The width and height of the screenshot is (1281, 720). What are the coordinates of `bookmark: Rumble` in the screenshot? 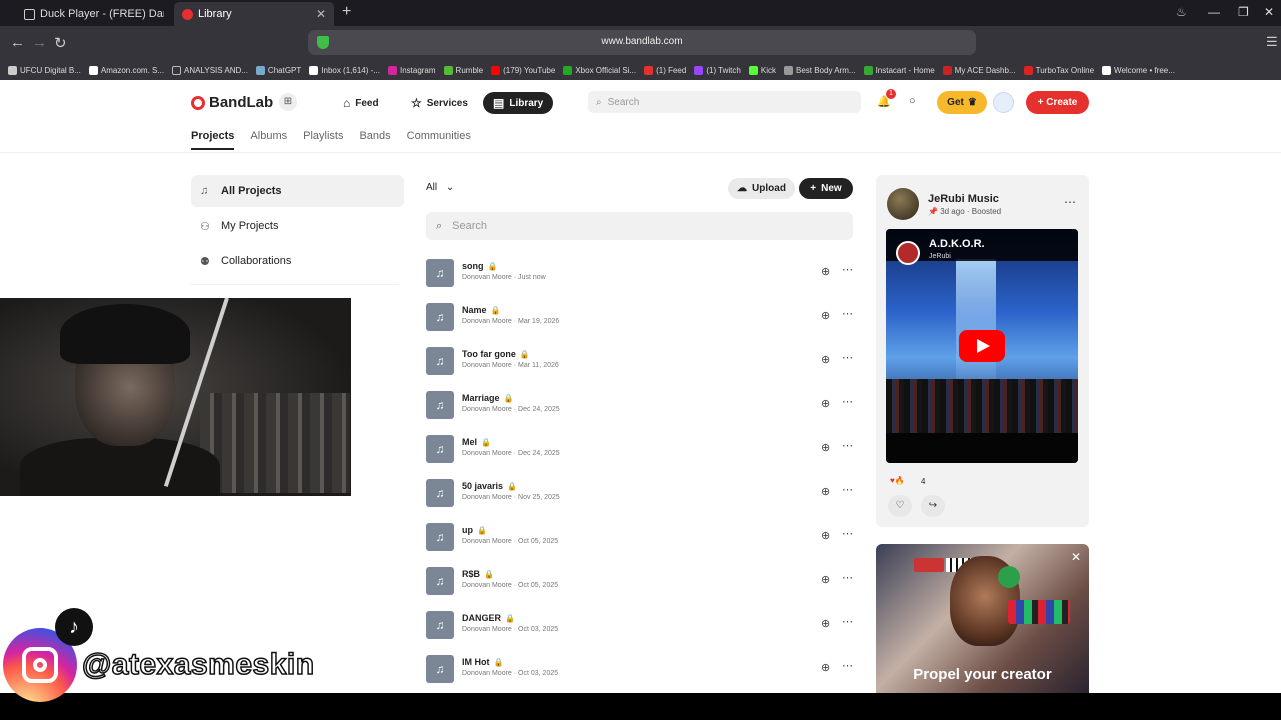 It's located at (463, 70).